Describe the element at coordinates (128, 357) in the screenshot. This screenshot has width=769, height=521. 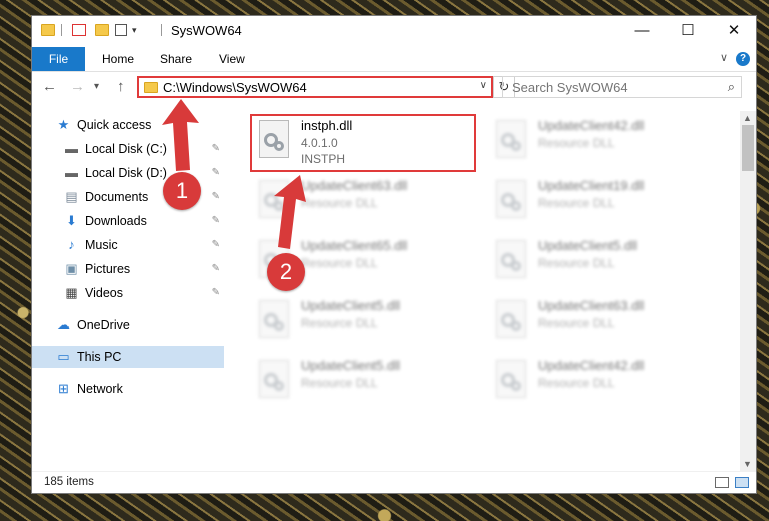
I see `sidebar-item-this-pc: ▭ This PC` at that location.